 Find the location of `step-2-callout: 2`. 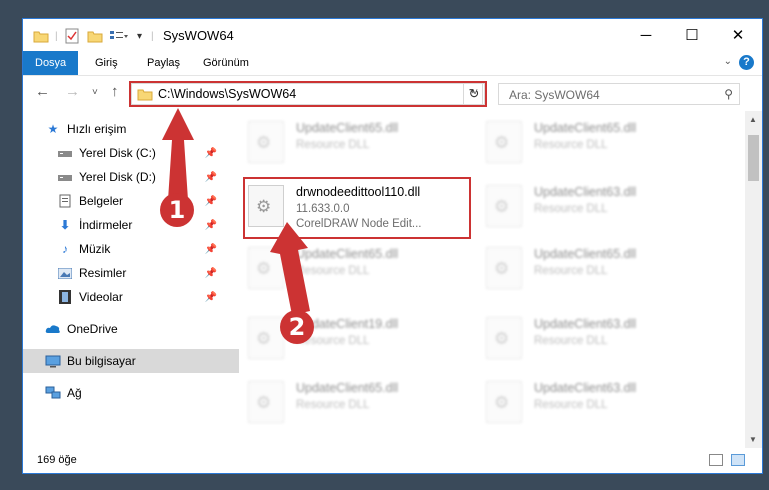

step-2-callout: 2 is located at coordinates (297, 327).